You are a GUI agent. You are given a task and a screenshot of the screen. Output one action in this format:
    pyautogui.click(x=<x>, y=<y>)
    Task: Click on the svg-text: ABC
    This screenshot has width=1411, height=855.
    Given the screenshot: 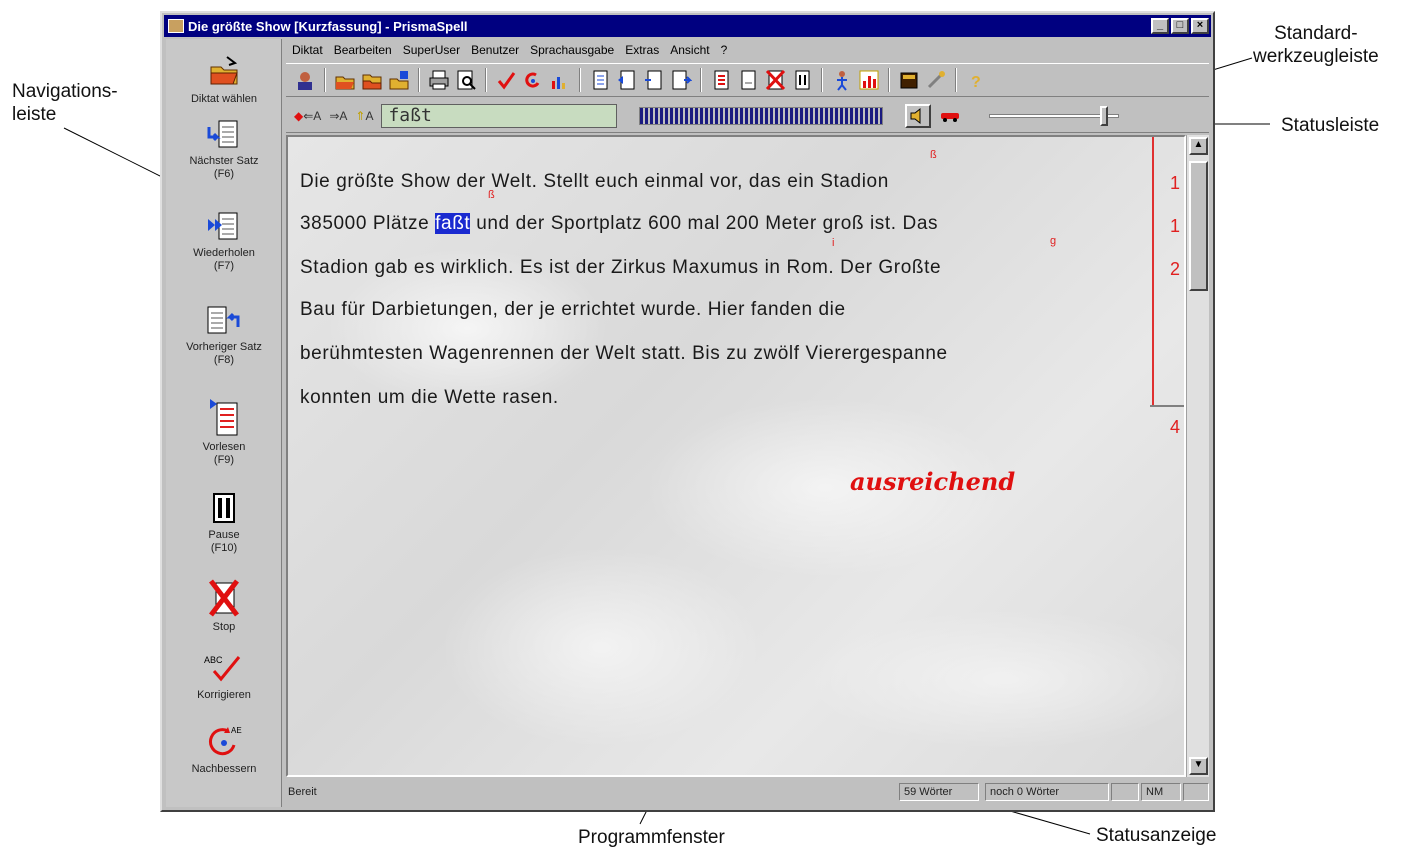 What is the action you would take?
    pyautogui.click(x=213, y=660)
    